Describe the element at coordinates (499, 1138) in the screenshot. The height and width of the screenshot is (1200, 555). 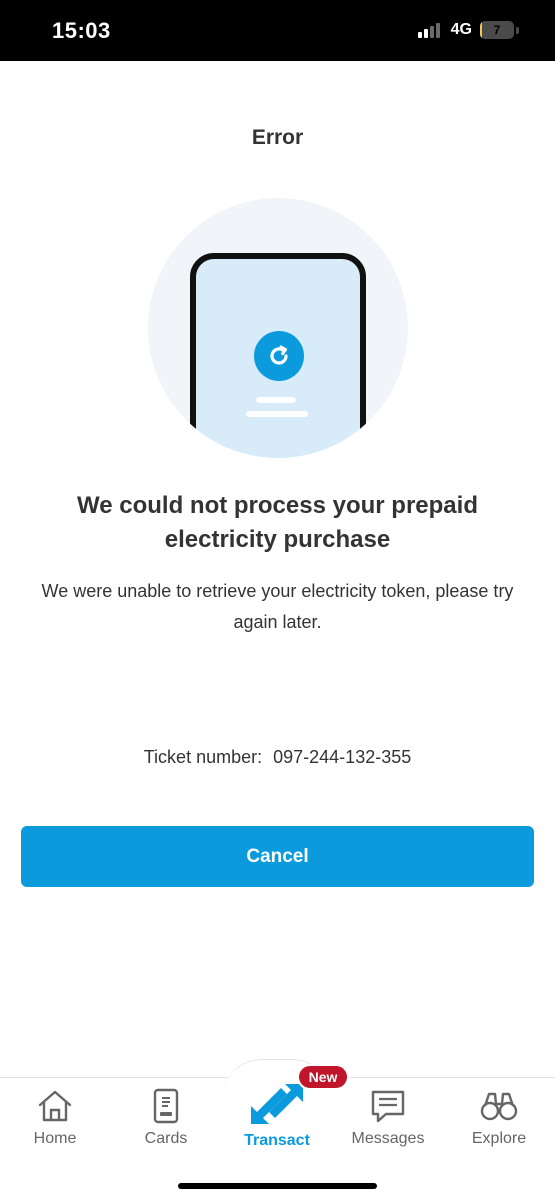
I see `nav-label-explore: Explore` at that location.